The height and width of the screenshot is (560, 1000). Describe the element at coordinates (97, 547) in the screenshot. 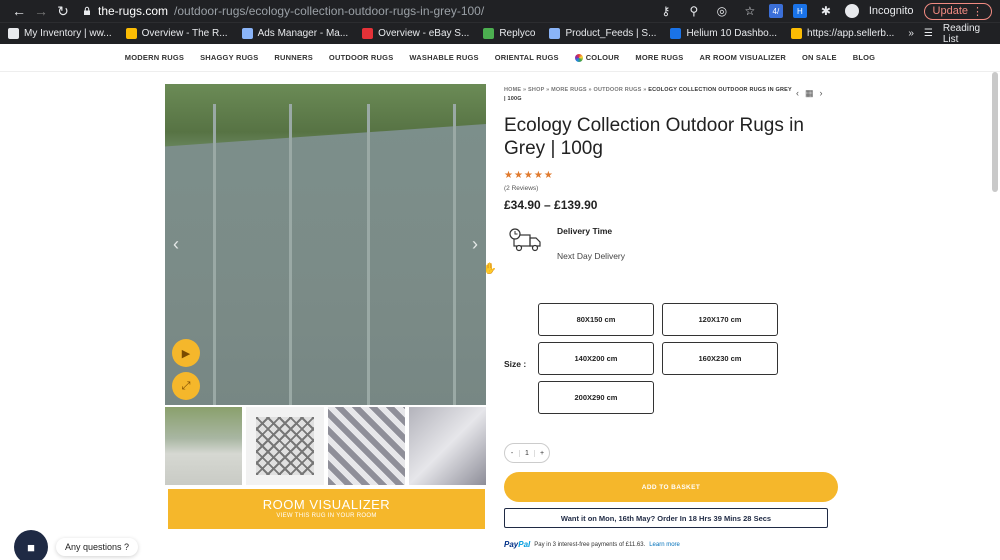

I see `chat-question: Any questions ?` at that location.